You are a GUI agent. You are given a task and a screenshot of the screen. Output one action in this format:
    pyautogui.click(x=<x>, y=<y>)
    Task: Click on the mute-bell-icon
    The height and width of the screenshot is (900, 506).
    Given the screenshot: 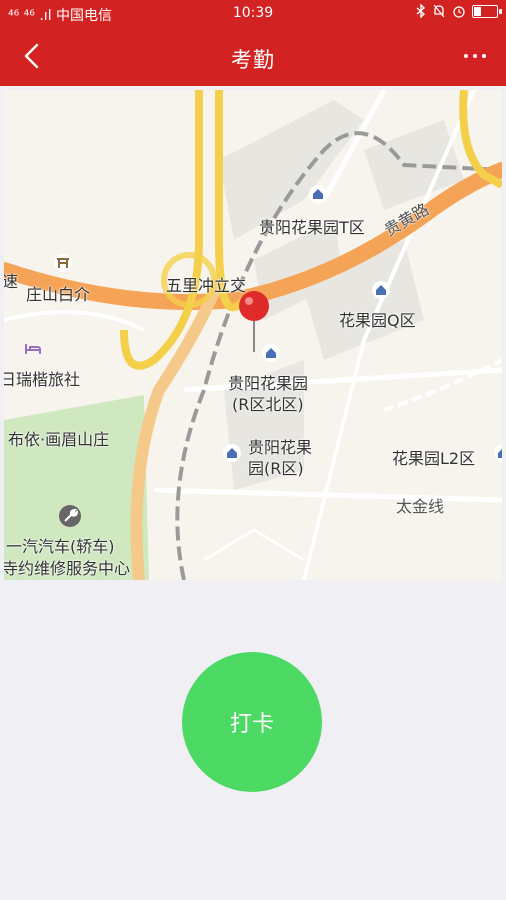 What is the action you would take?
    pyautogui.click(x=439, y=11)
    